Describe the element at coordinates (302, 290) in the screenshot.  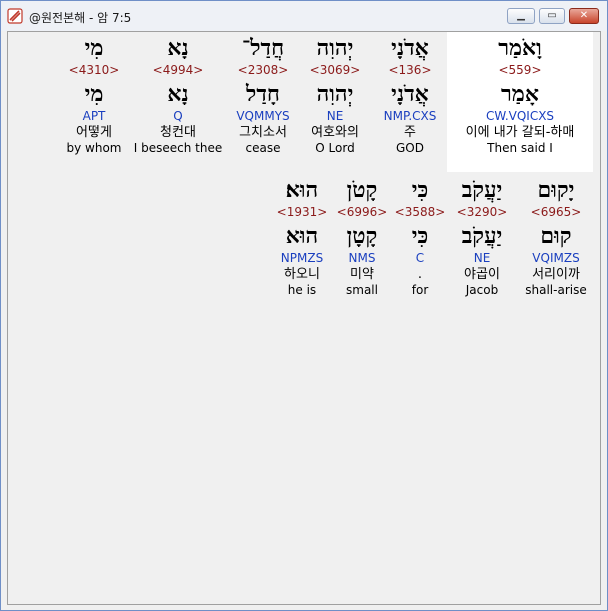
I see `english-gloss: he is` at that location.